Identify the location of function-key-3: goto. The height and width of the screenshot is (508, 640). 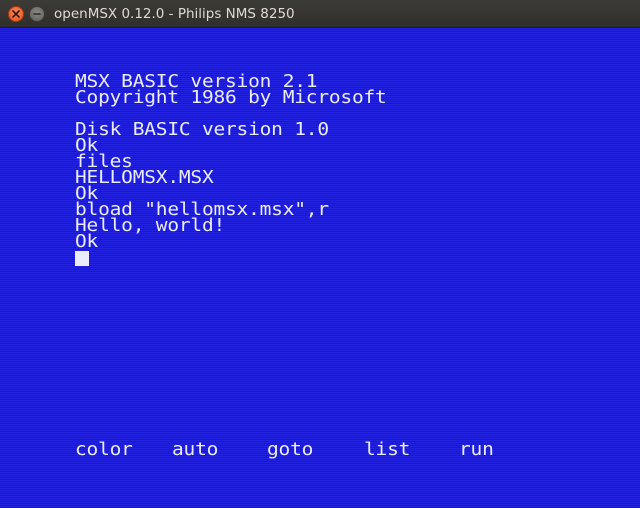
(290, 449).